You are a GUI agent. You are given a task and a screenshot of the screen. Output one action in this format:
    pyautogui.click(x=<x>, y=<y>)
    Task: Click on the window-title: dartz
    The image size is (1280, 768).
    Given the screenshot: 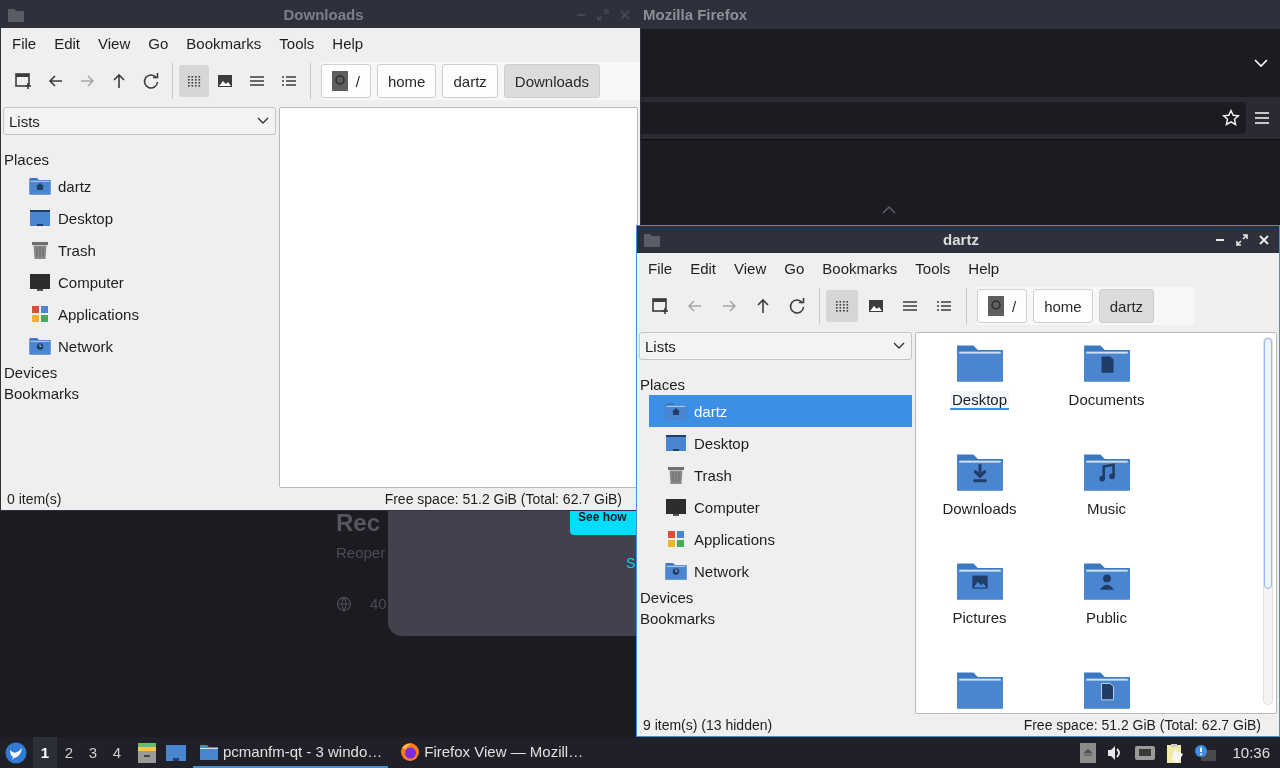 What is the action you would take?
    pyautogui.click(x=961, y=239)
    